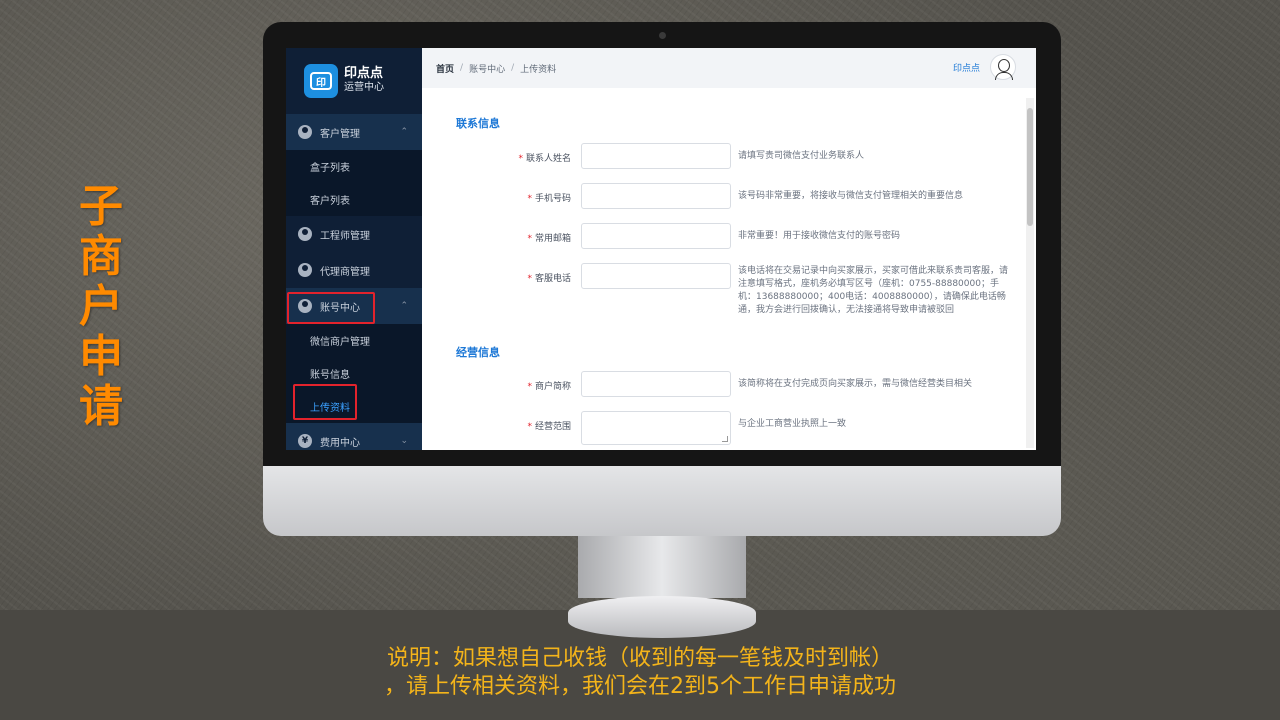 This screenshot has height=720, width=1280. I want to click on sidebar-item-label: 客户列表, so click(330, 201).